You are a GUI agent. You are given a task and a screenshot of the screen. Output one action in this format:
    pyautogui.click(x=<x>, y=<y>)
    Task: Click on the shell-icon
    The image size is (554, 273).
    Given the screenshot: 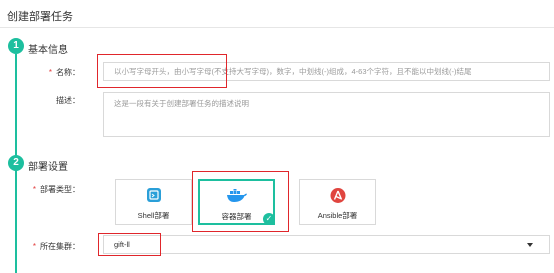 What is the action you would take?
    pyautogui.click(x=153, y=197)
    